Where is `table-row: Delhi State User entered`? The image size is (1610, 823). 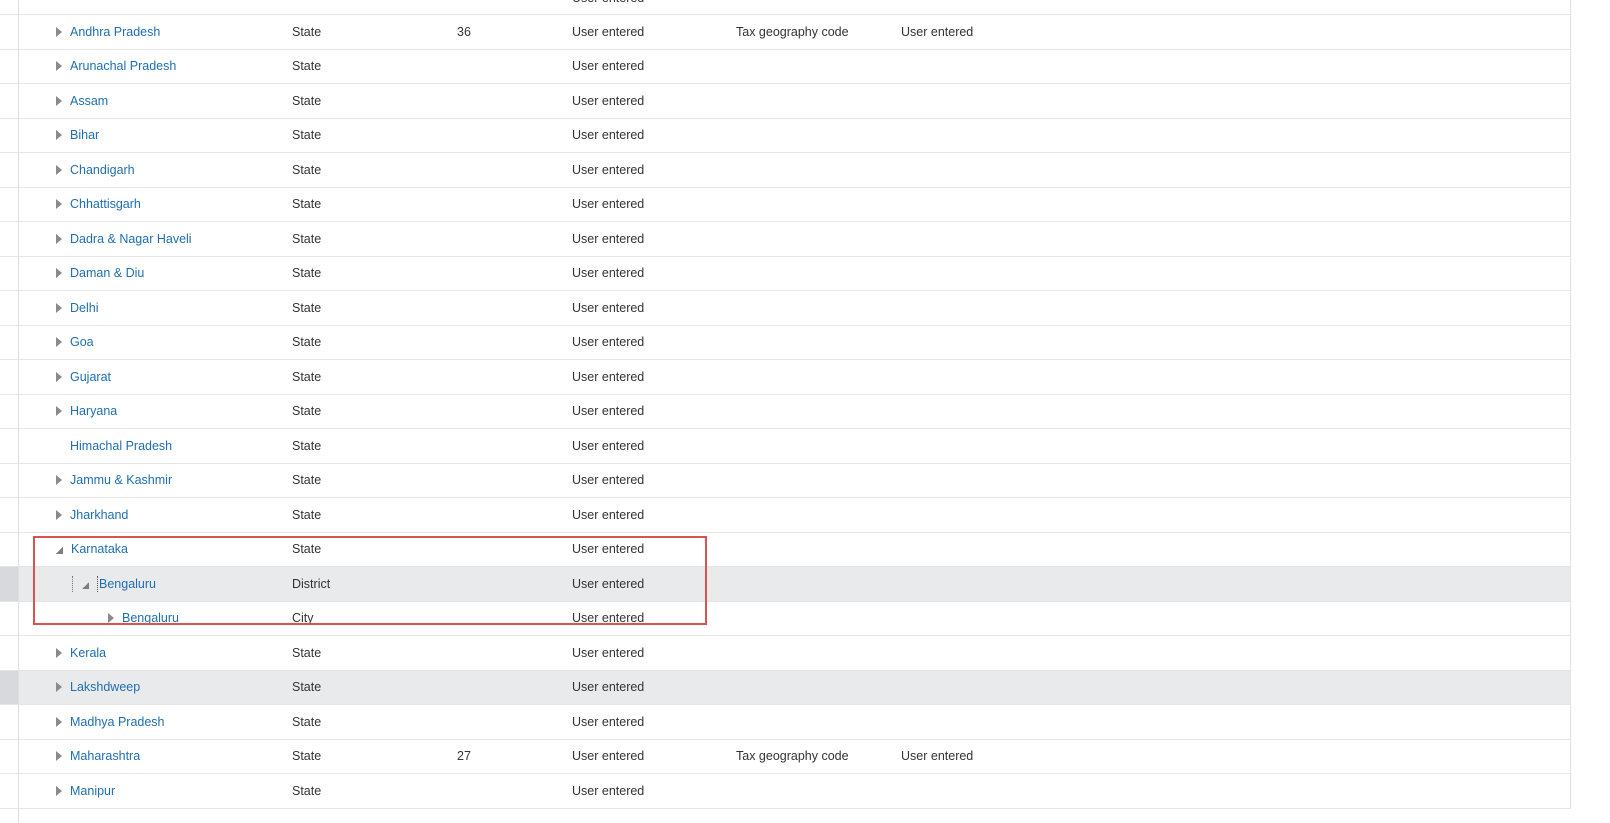 table-row: Delhi State User entered is located at coordinates (785, 308).